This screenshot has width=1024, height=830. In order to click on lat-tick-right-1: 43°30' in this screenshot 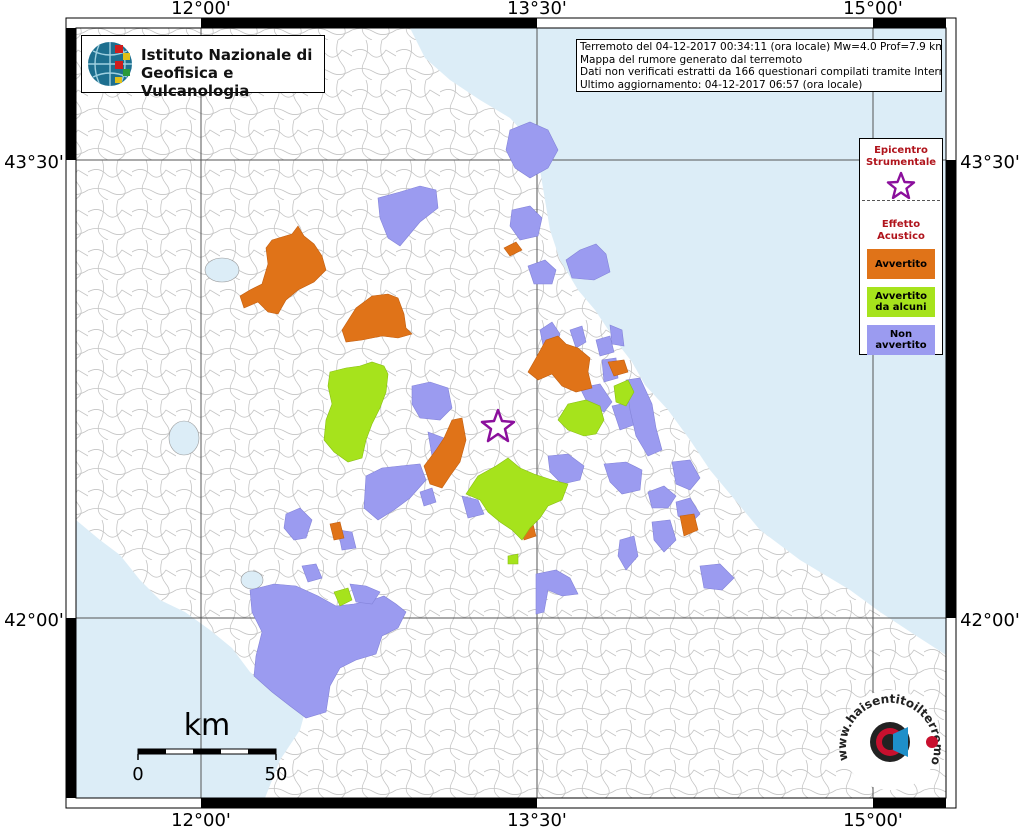, I will do `click(990, 162)`.